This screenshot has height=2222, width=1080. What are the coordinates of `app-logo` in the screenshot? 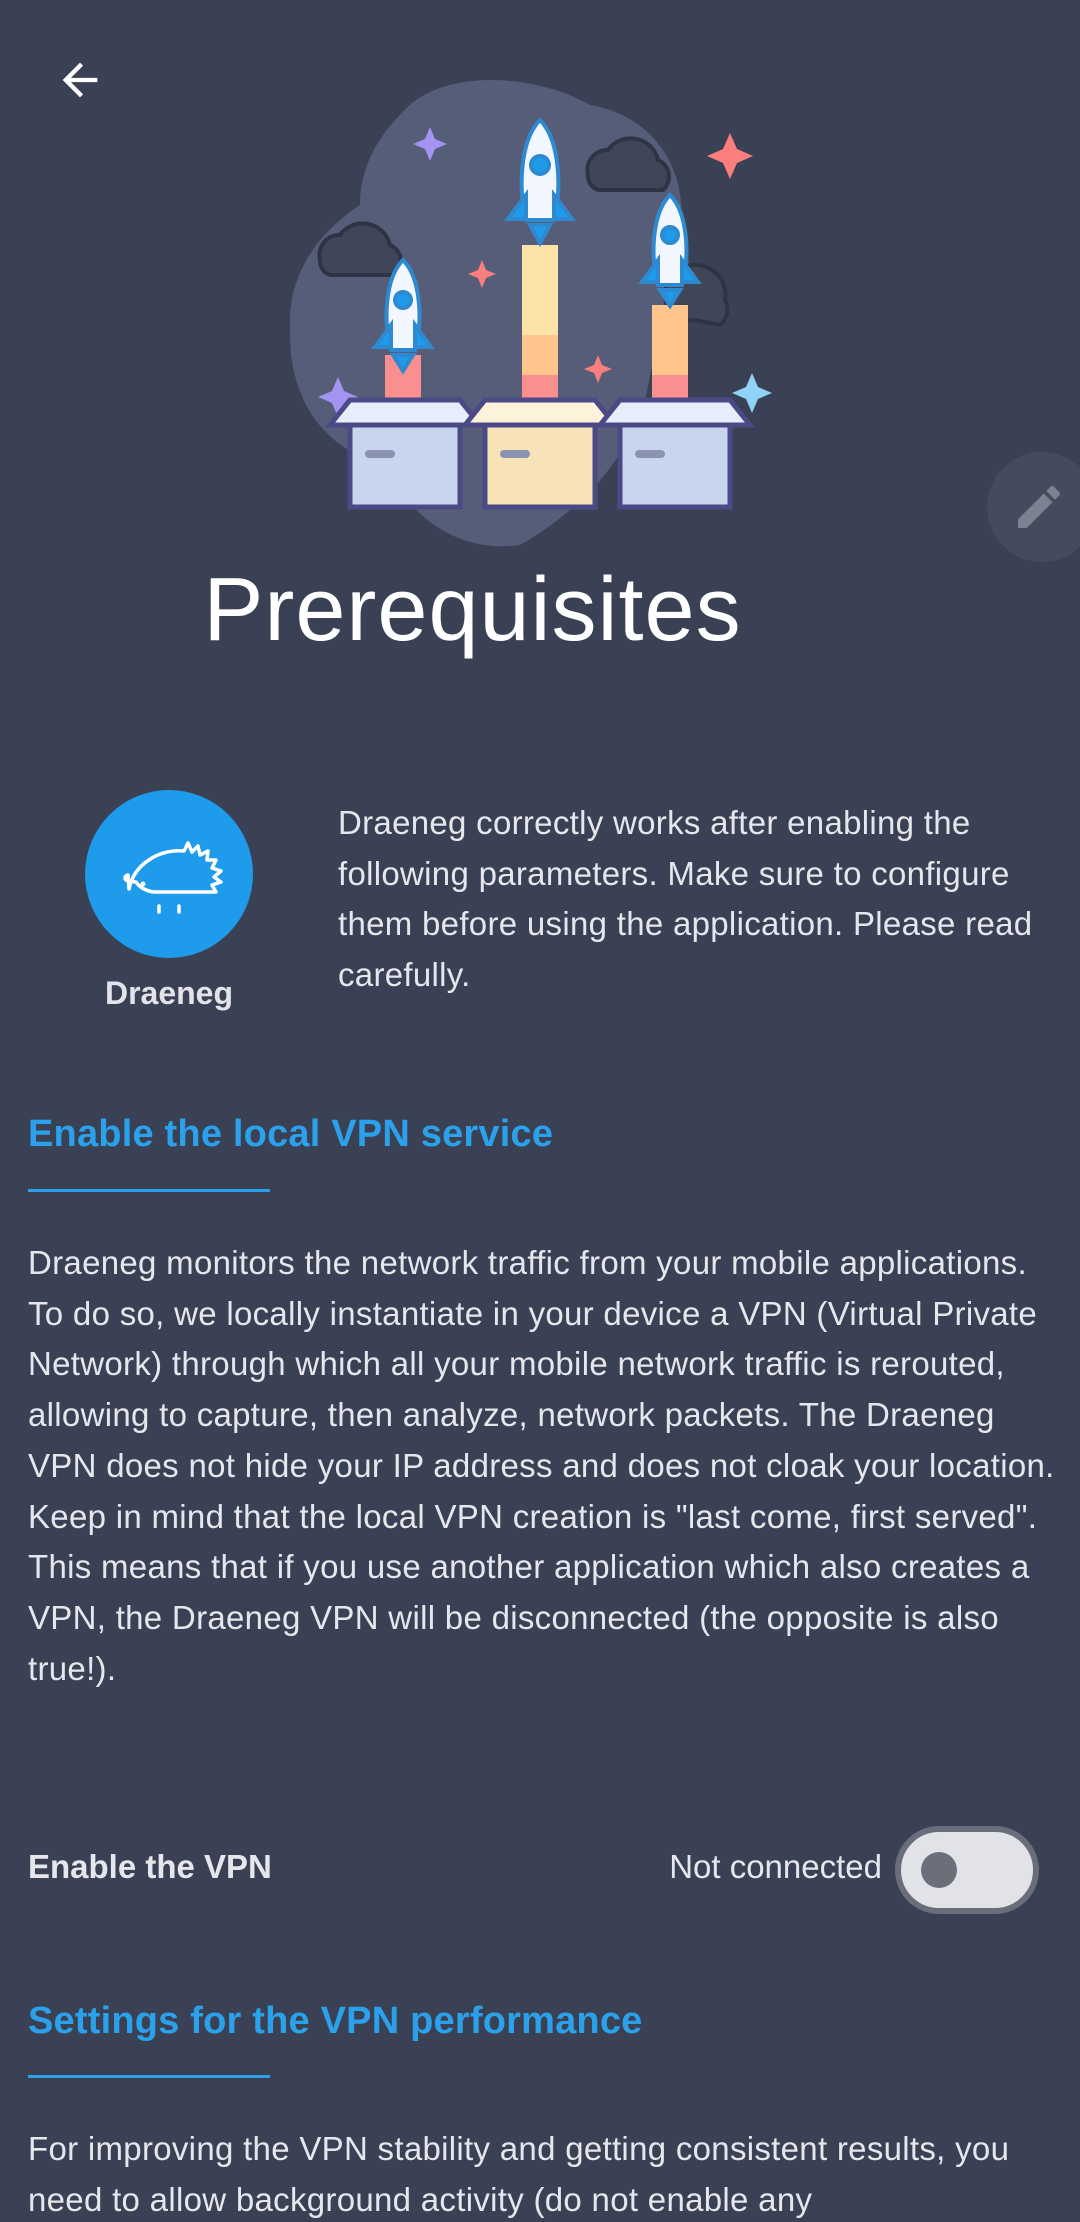 It's located at (169, 874).